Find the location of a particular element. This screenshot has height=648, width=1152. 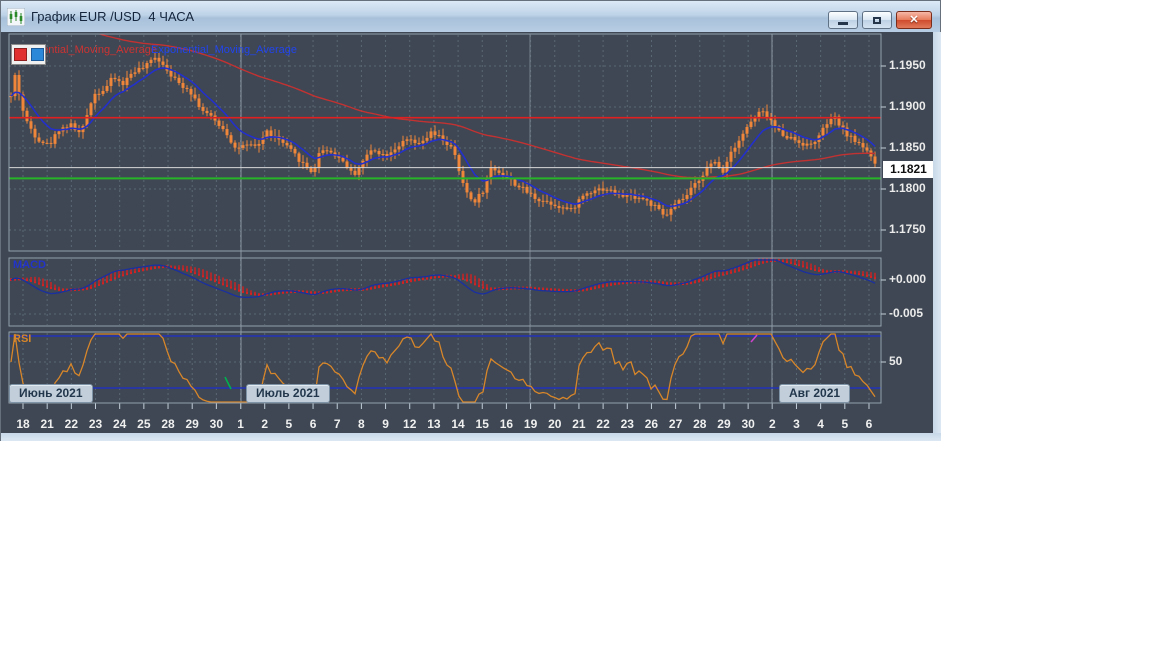

red-ma-swatch is located at coordinates (20, 54).